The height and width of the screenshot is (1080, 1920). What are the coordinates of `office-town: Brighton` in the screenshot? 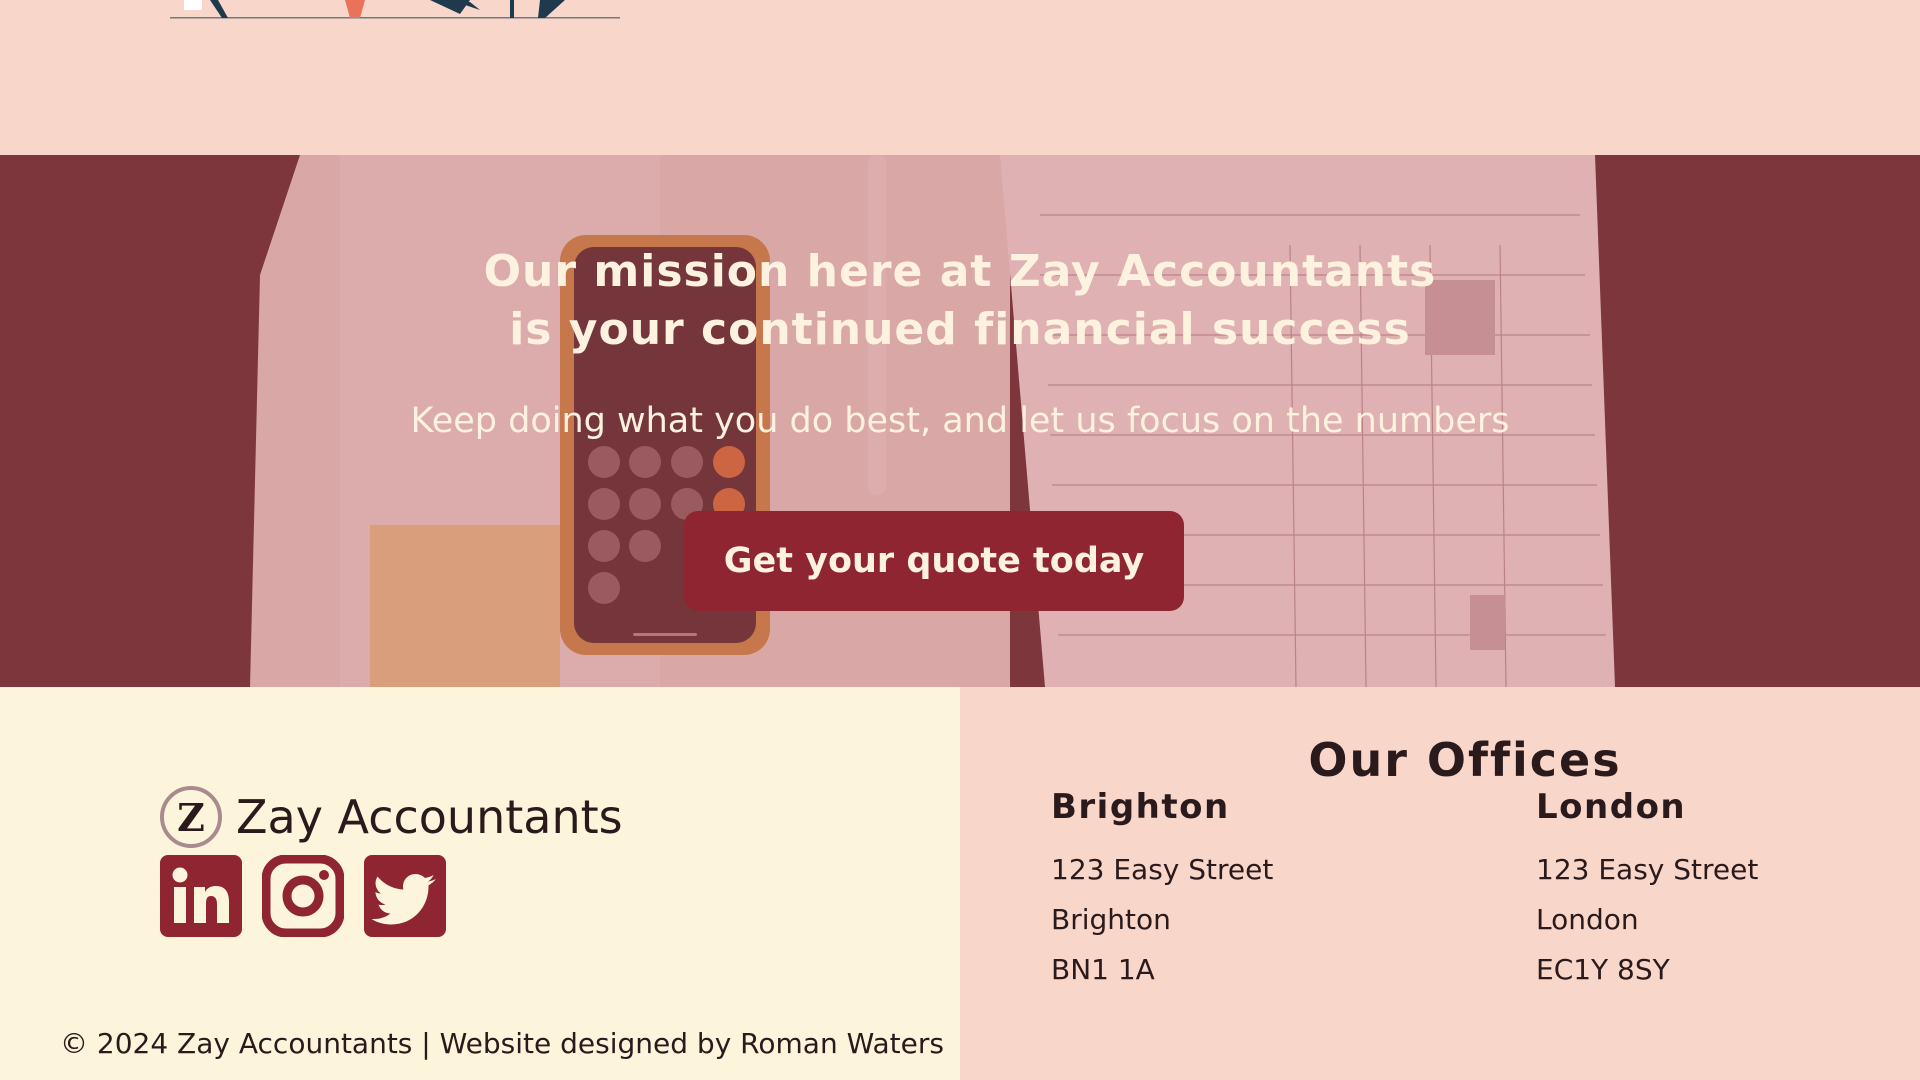 It's located at (1111, 919).